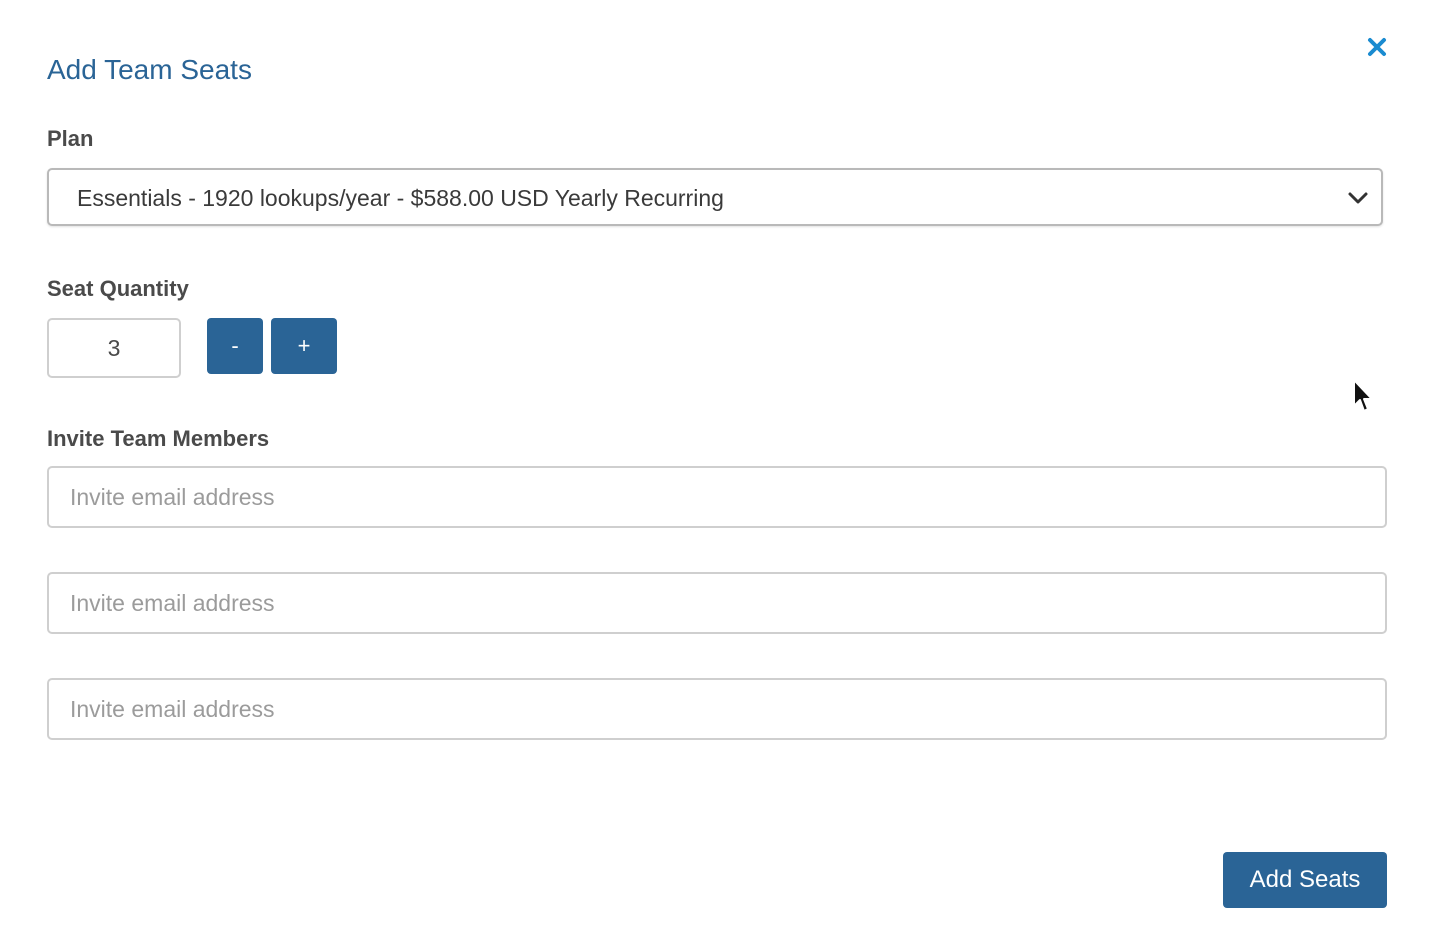 The width and height of the screenshot is (1433, 950). Describe the element at coordinates (158, 438) in the screenshot. I see `invite-team-members-label: Invite Team Members` at that location.